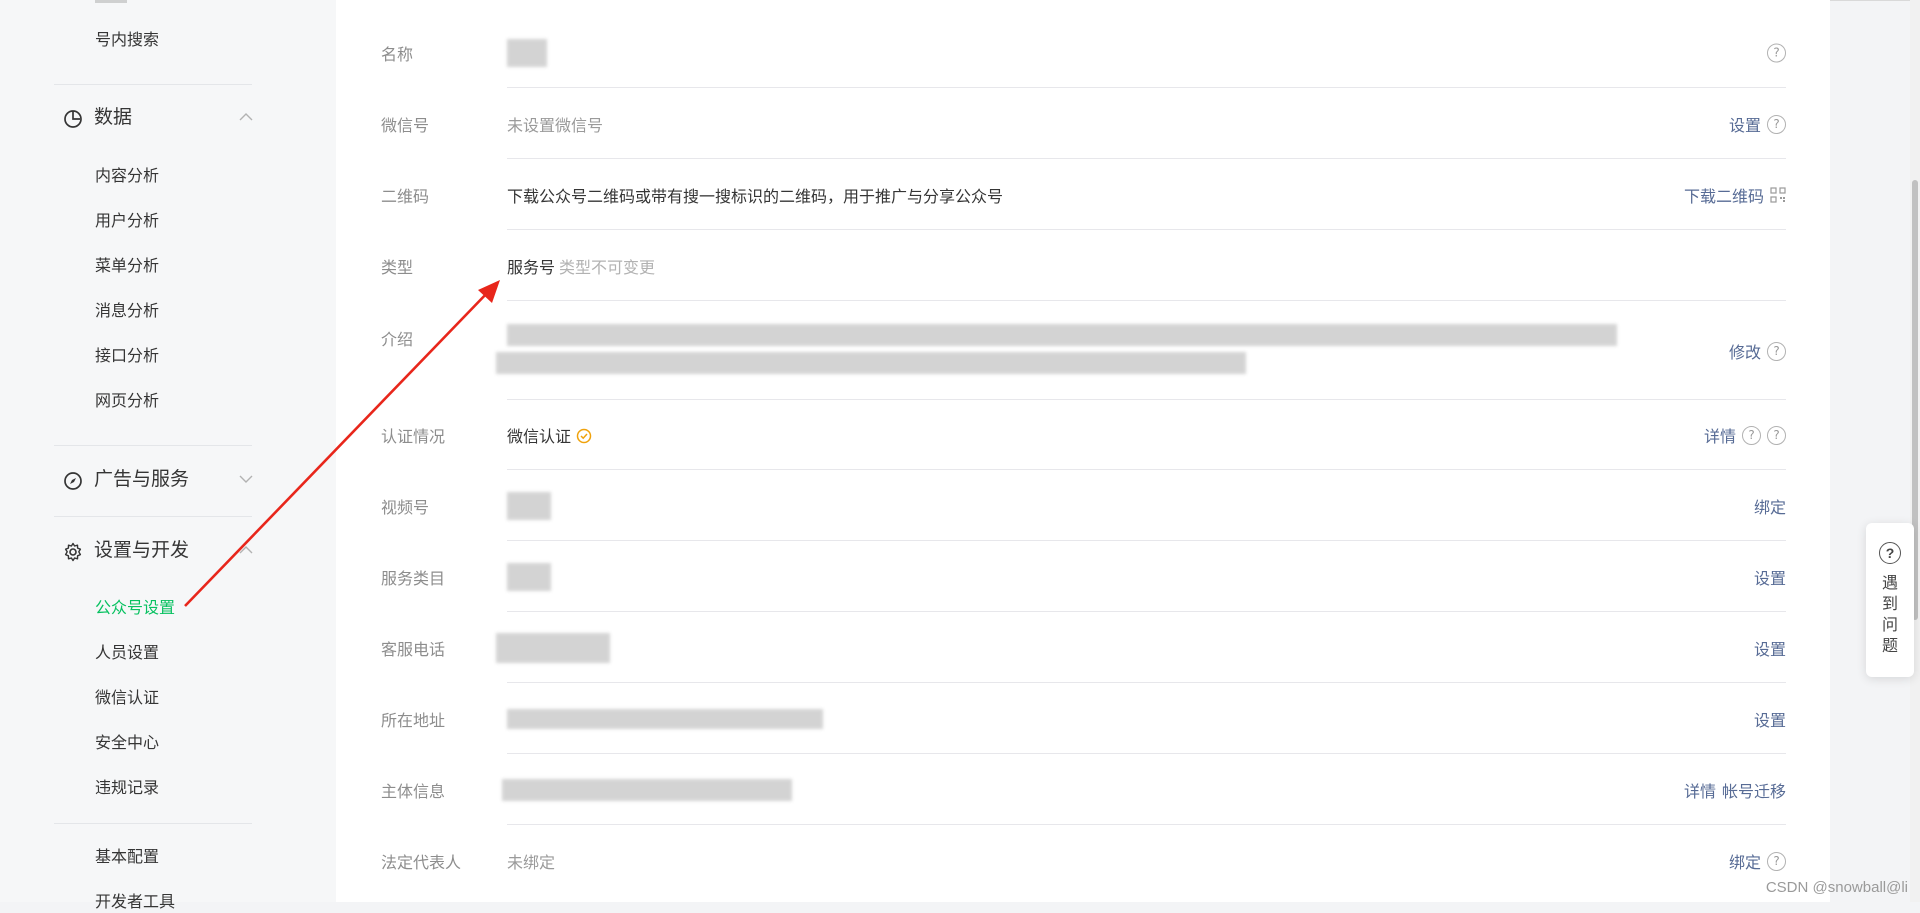 The image size is (1920, 913). What do you see at coordinates (127, 41) in the screenshot?
I see `sidebar-item-search-in-account: 号内搜索` at bounding box center [127, 41].